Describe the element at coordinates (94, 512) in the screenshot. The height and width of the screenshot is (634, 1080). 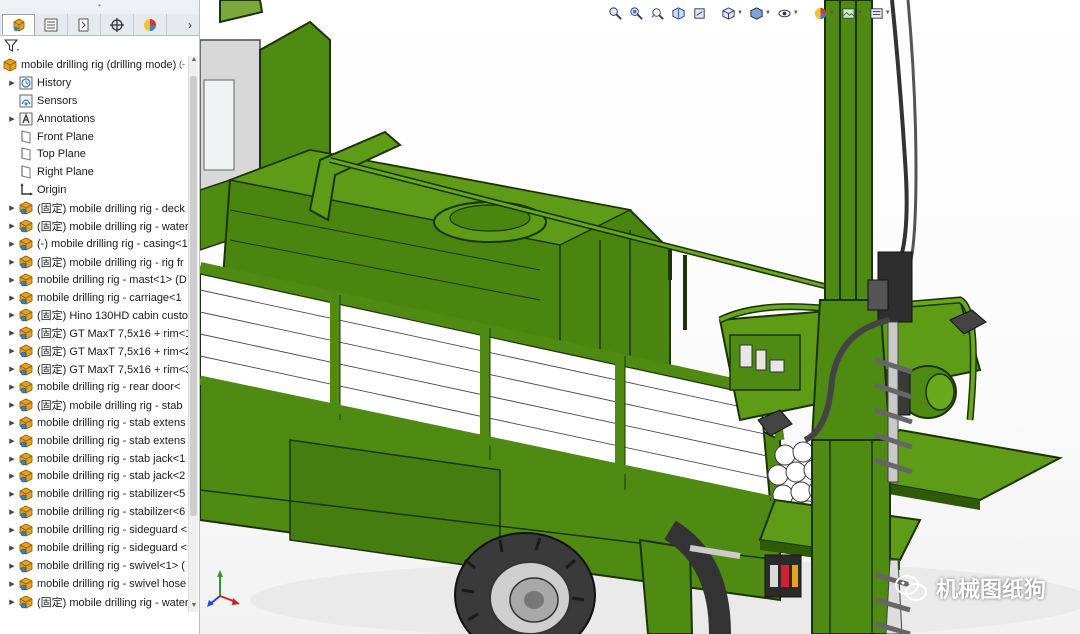
I see `tree-item: ▶ mobile drilling rig - stabilizer<6` at that location.